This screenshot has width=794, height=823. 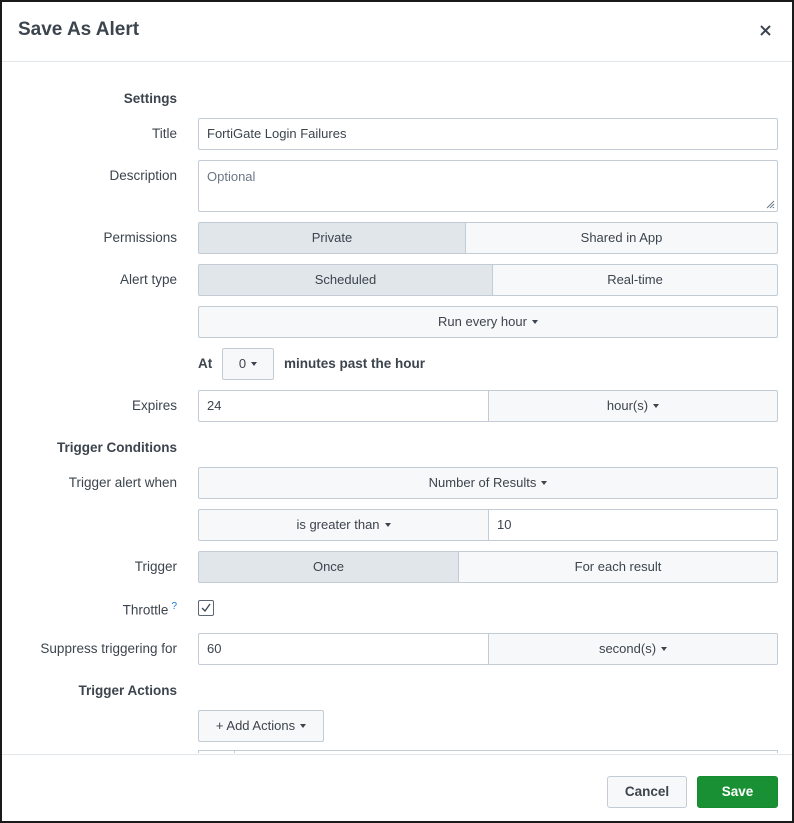 I want to click on throttle-help-link: ?, so click(x=174, y=606).